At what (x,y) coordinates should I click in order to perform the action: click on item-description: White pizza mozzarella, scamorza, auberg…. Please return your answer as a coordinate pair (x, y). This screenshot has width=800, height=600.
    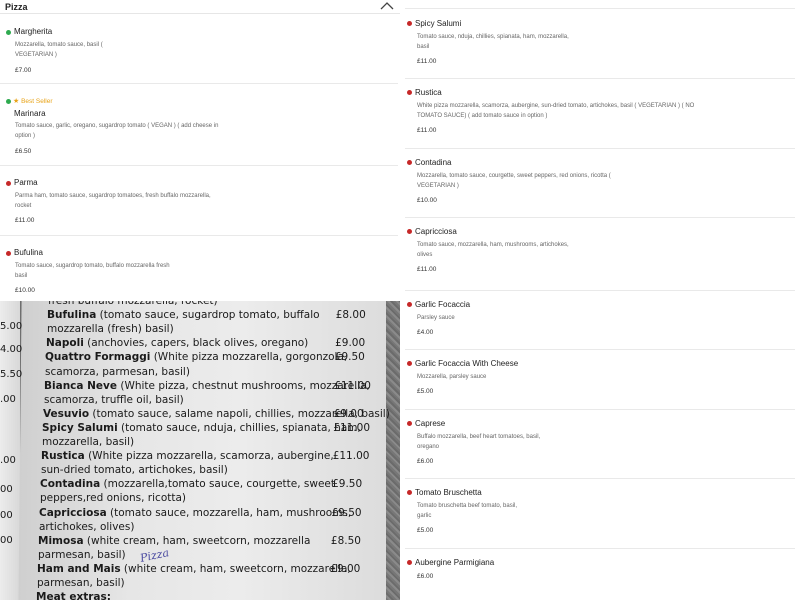
    Looking at the image, I should click on (577, 111).